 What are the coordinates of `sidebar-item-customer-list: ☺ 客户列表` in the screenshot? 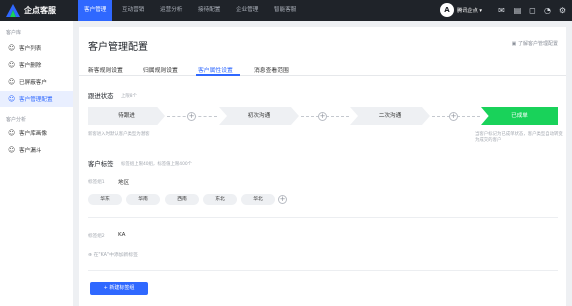 It's located at (36, 48).